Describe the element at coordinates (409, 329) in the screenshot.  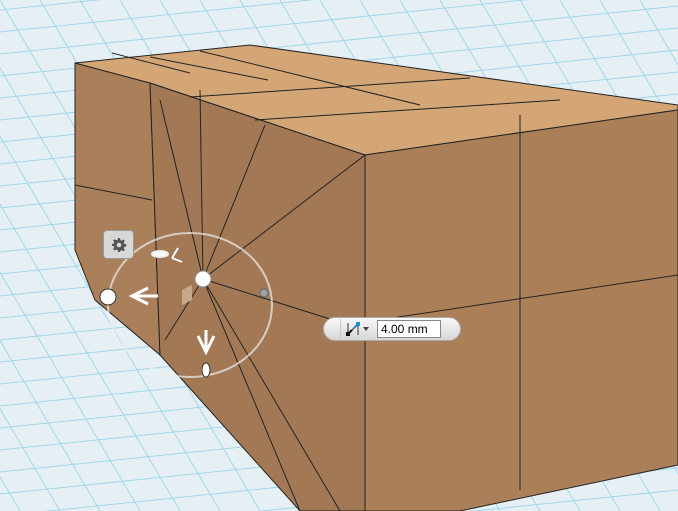
I see `dimension-input: 4.00 mm` at that location.